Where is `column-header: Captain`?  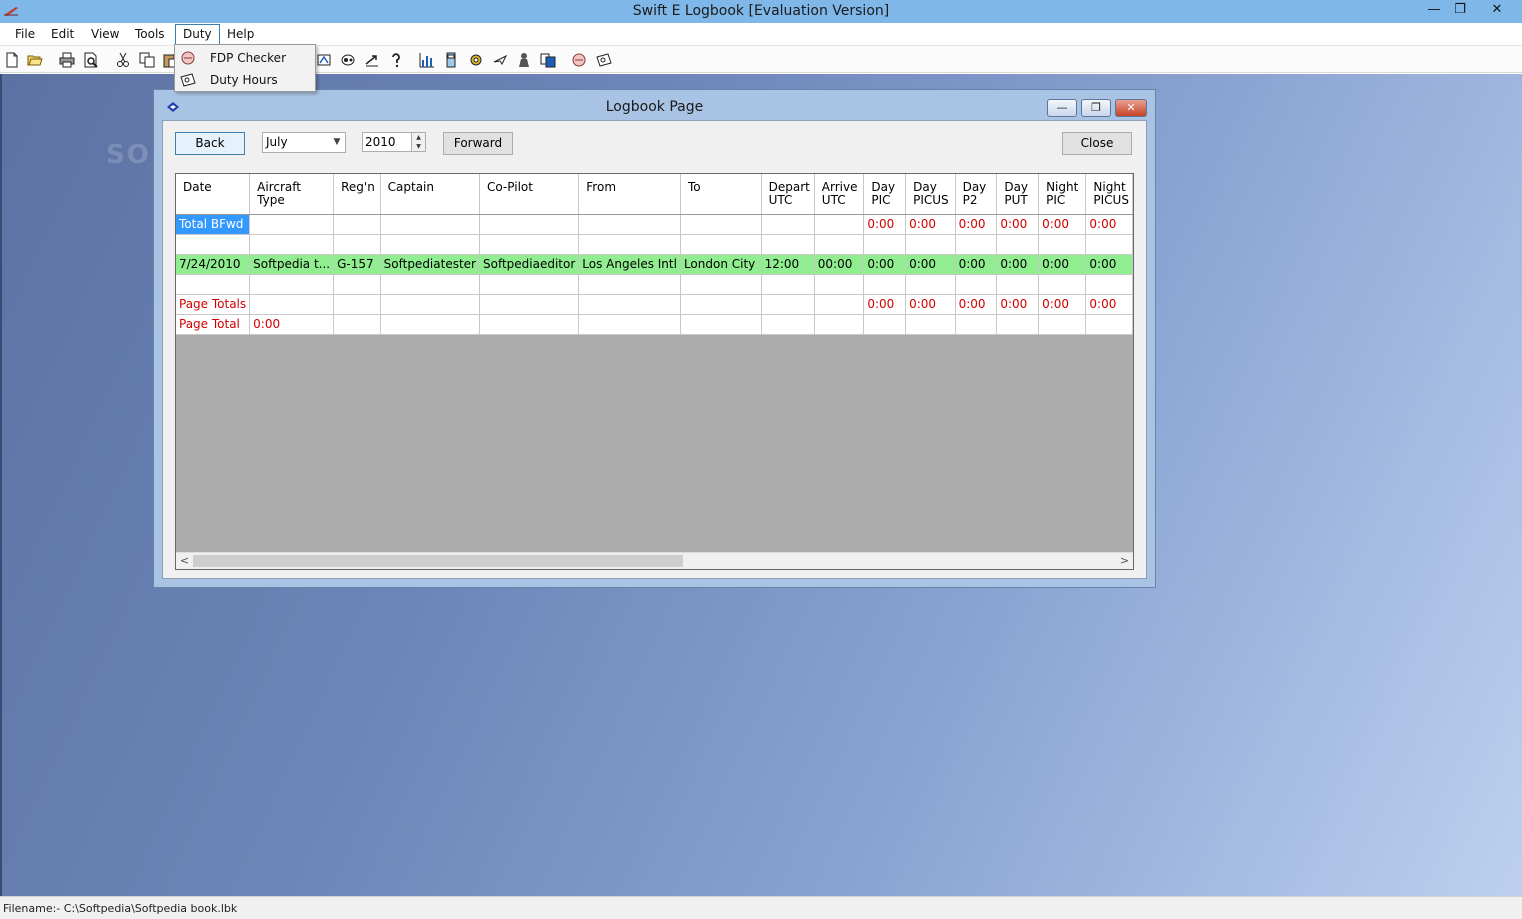 column-header: Captain is located at coordinates (430, 194).